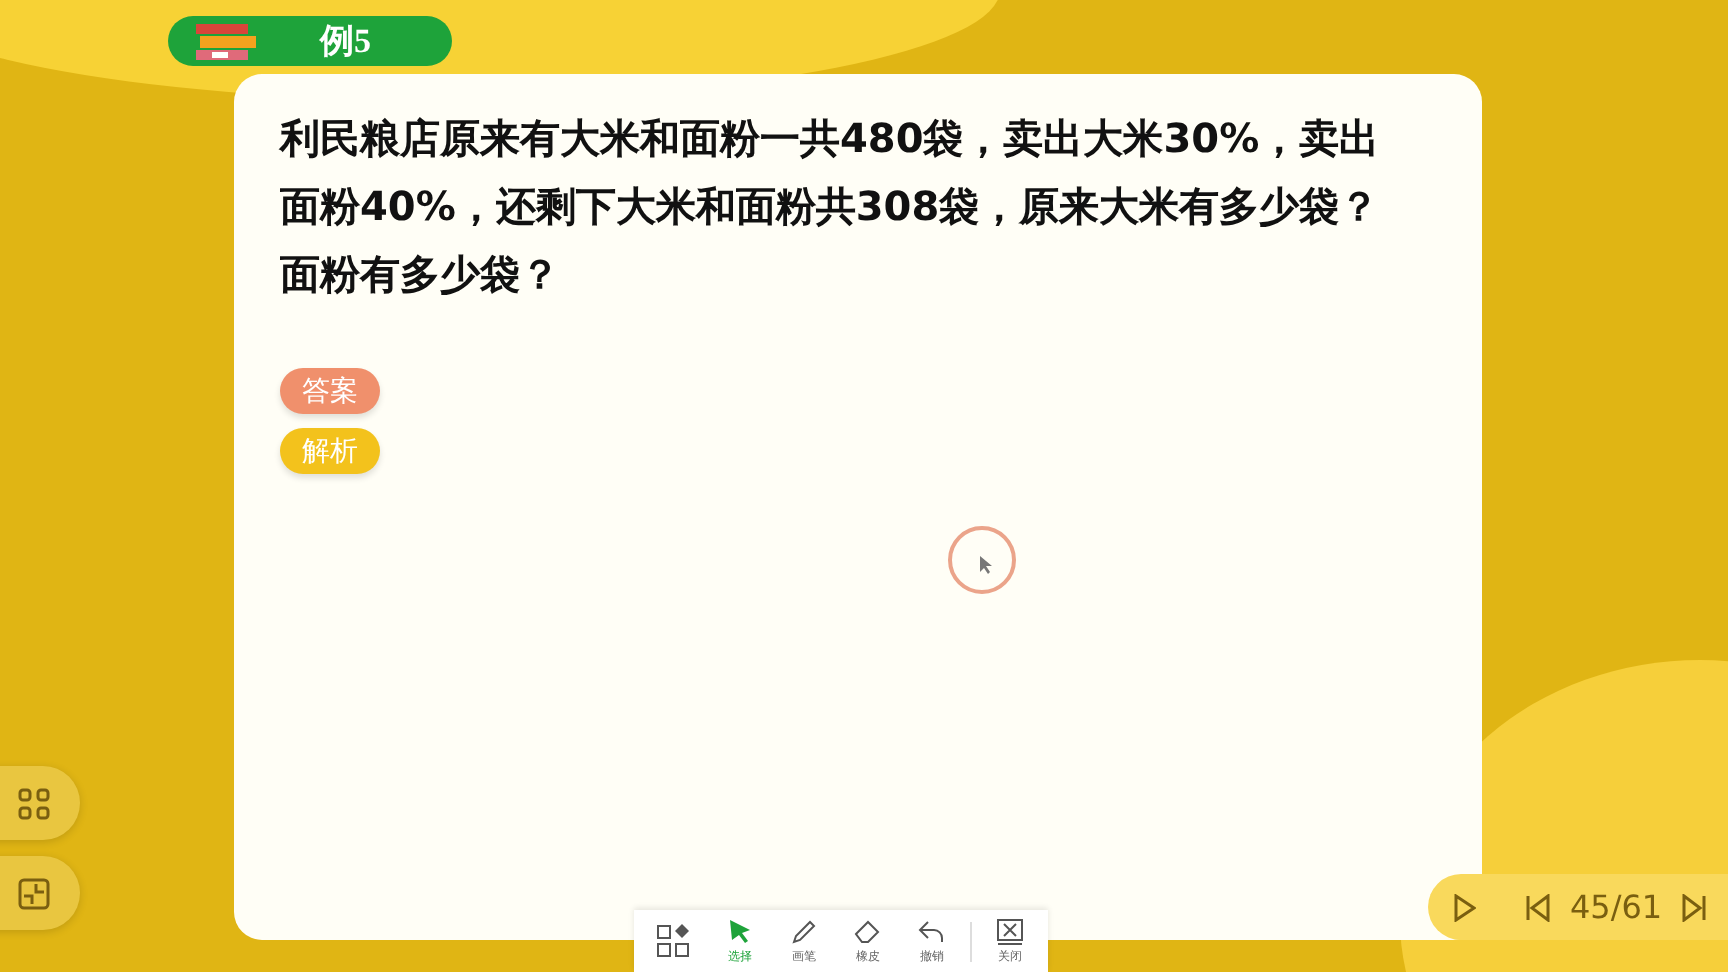 This screenshot has height=972, width=1728. I want to click on skip-back-icon, so click(1537, 907).